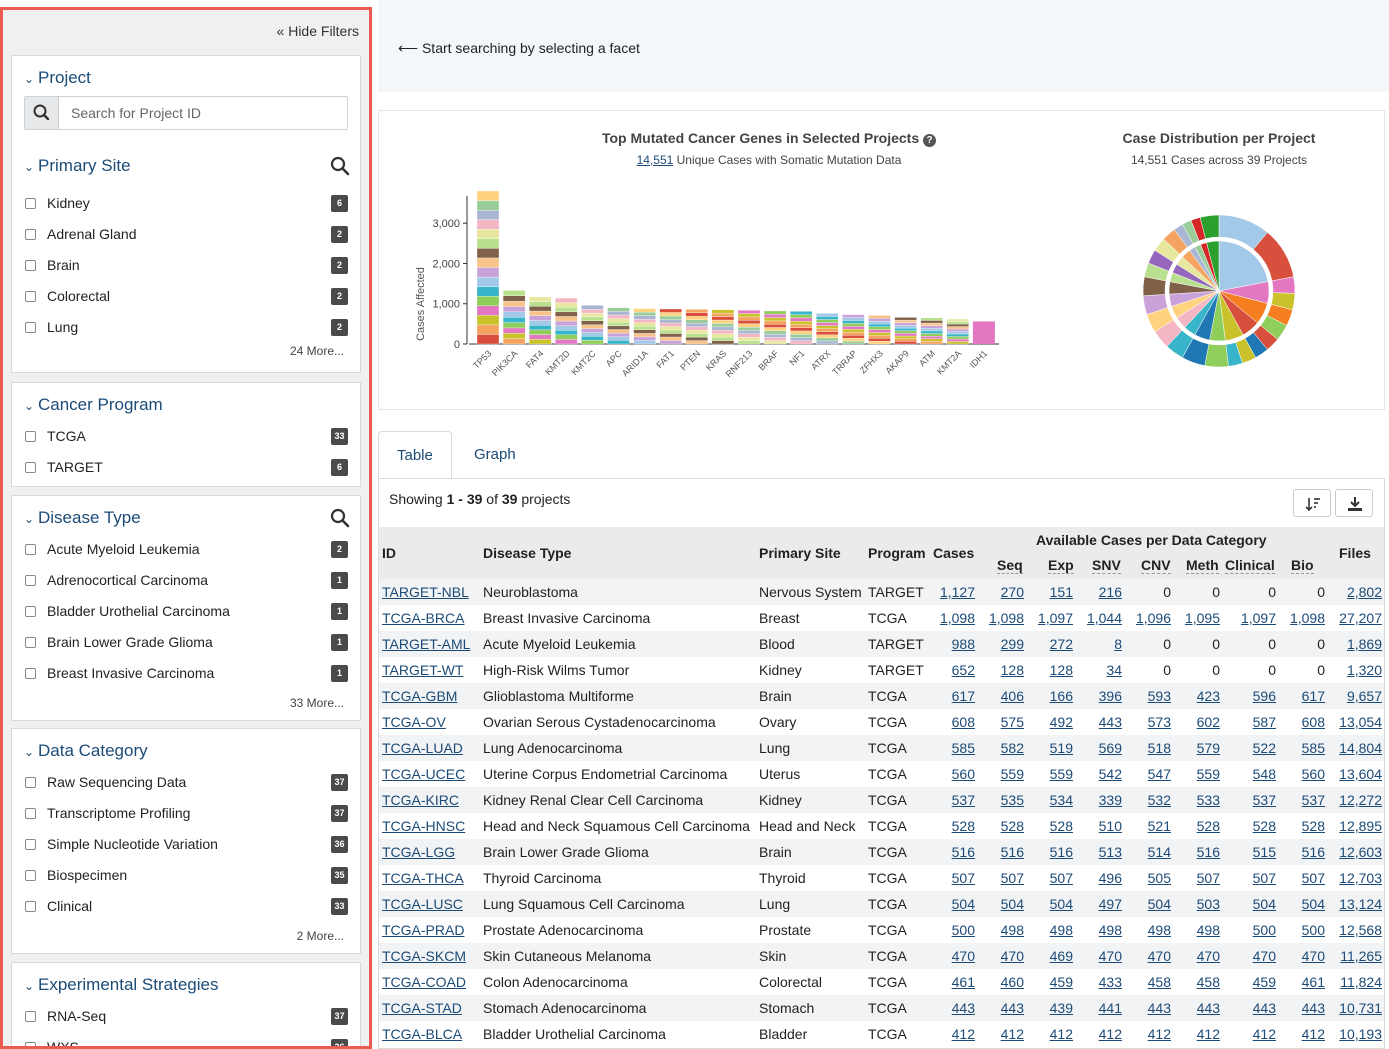 The height and width of the screenshot is (1049, 1389). I want to click on count-link: 1,095, so click(1202, 618).